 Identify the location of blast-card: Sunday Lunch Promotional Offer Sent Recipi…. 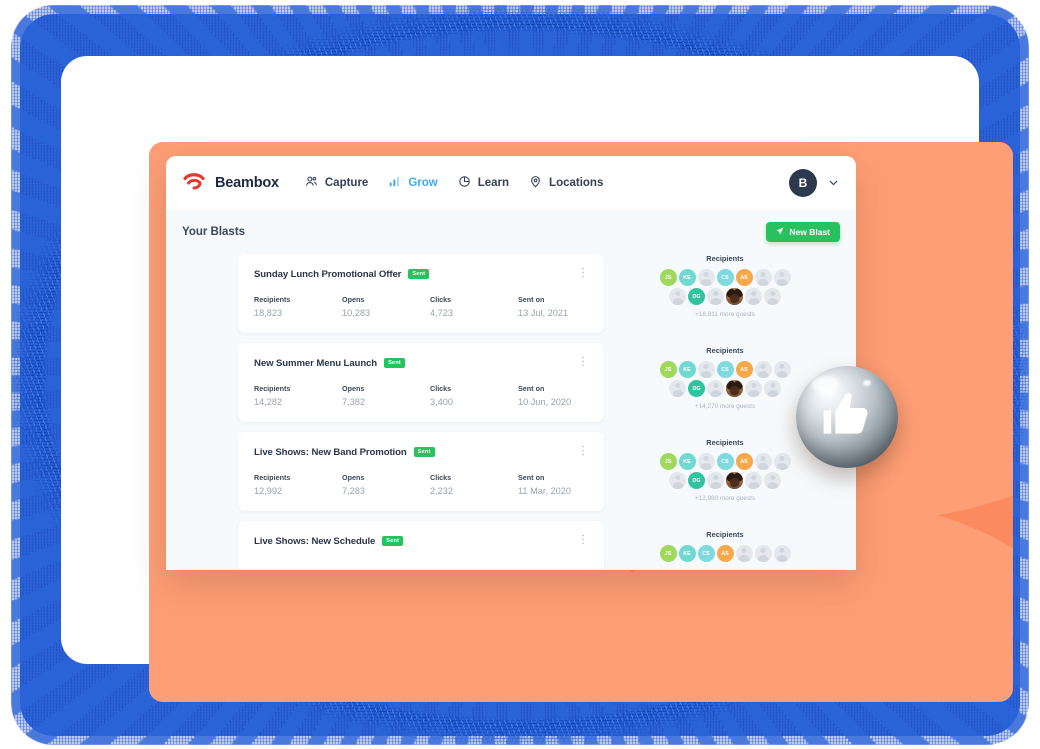
(421, 293).